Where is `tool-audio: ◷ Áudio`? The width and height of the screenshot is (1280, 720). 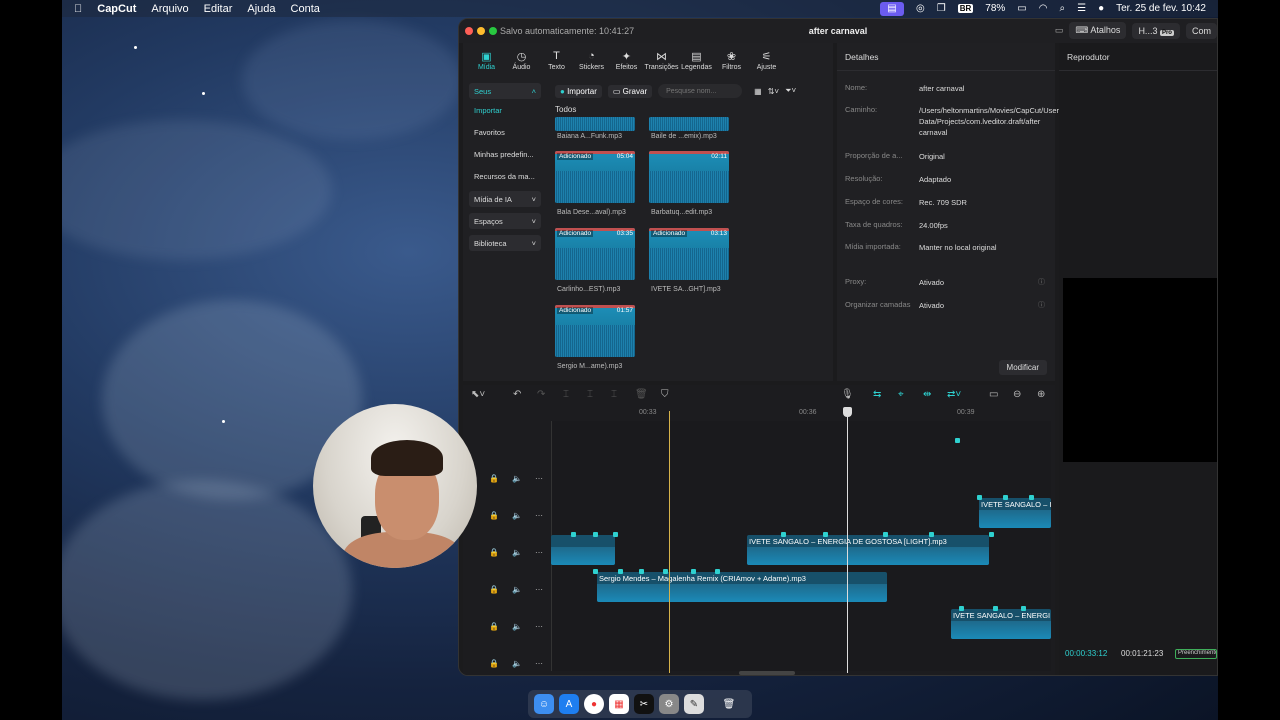
tool-audio: ◷ Áudio is located at coordinates (521, 60).